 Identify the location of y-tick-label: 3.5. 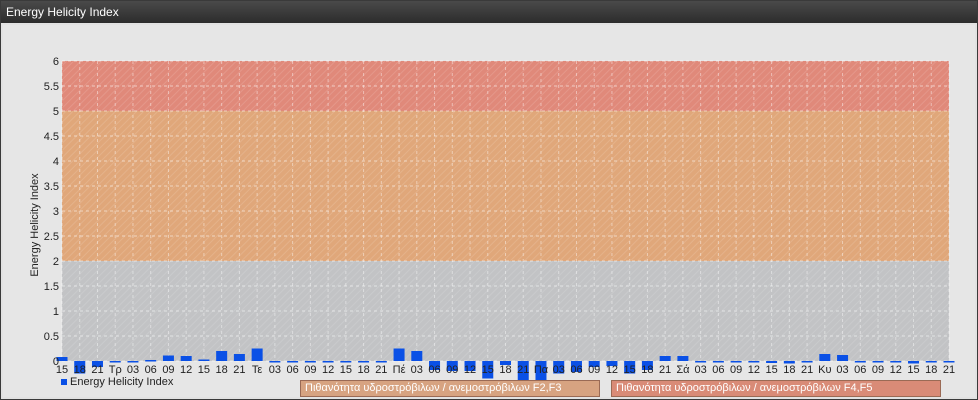
(51, 187).